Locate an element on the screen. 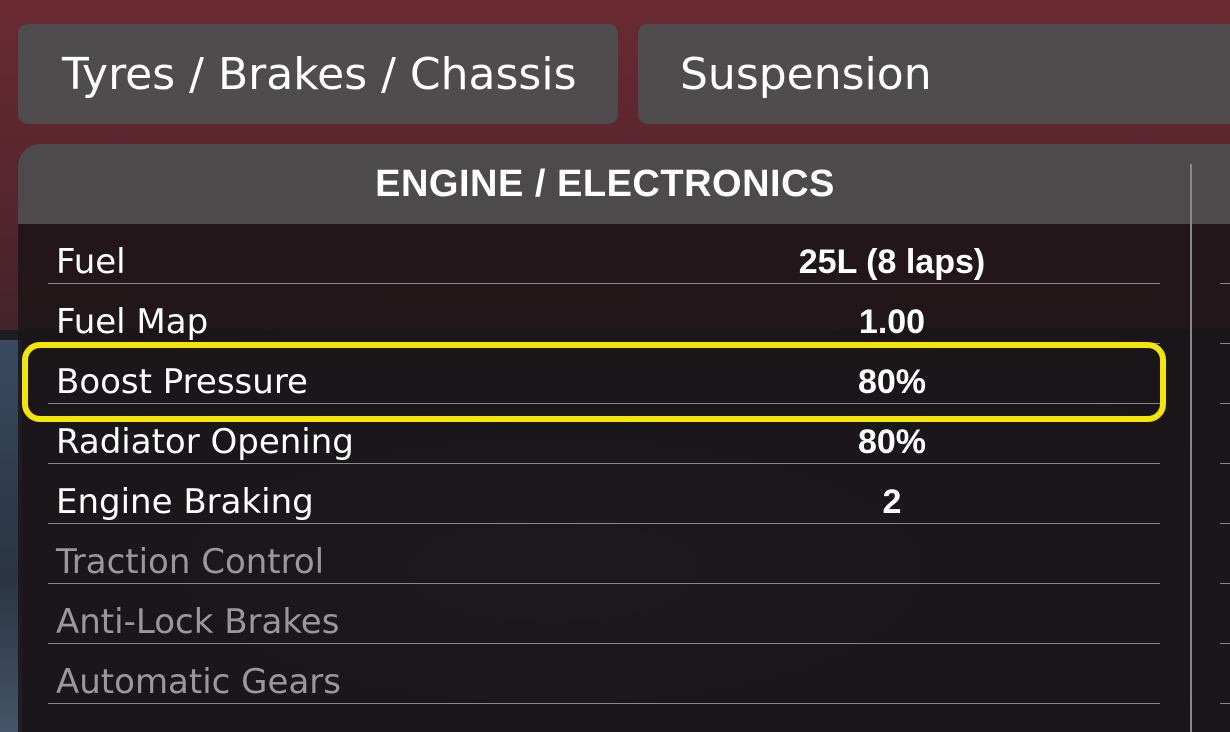 This screenshot has width=1230, height=732. setting-label: Radiator Opening is located at coordinates (205, 442).